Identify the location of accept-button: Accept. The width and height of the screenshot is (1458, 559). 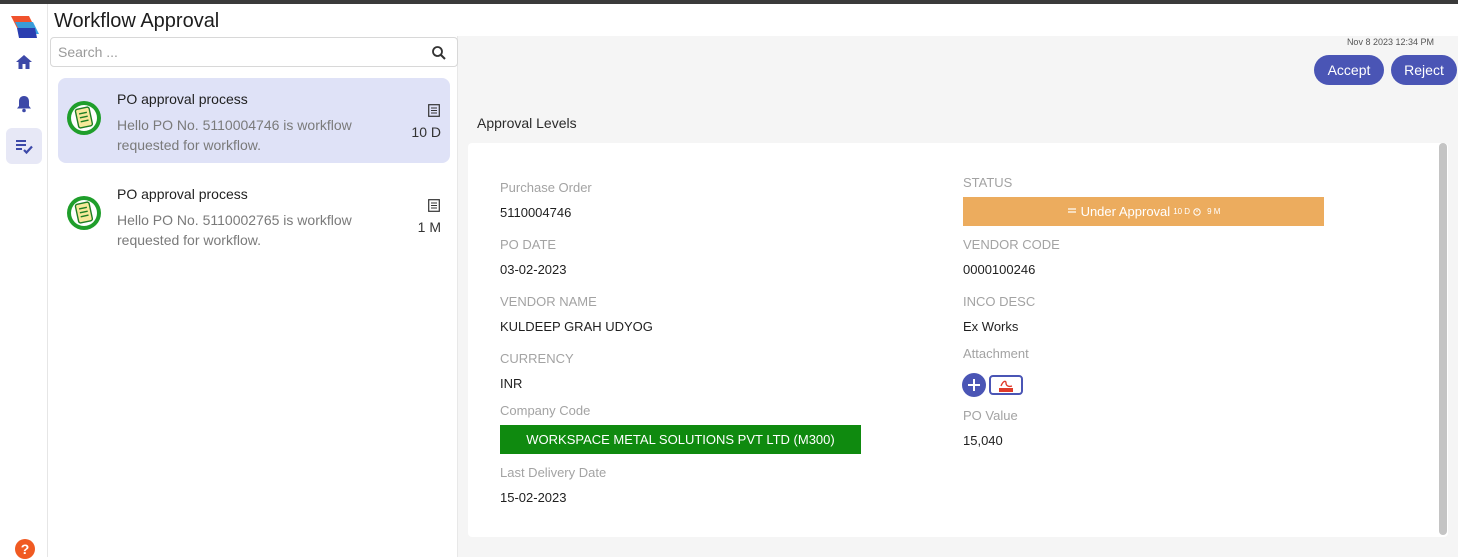
(1349, 70).